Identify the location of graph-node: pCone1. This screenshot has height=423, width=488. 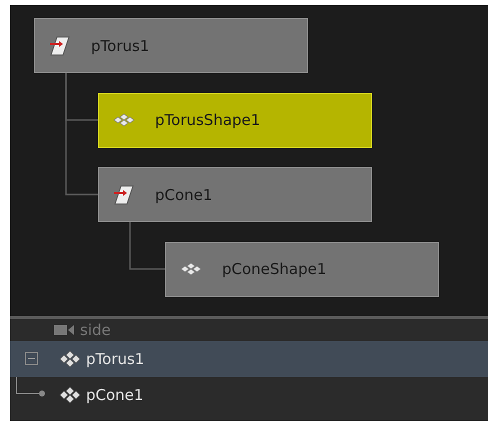
(235, 194).